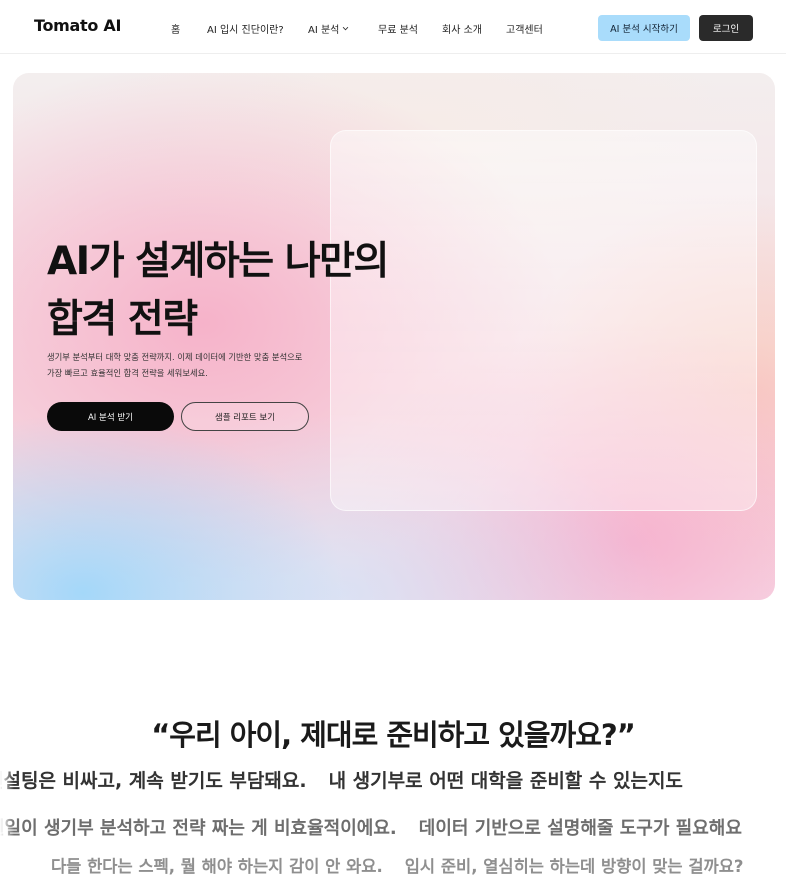  Describe the element at coordinates (524, 28) in the screenshot. I see `nav-support: 고객센터` at that location.